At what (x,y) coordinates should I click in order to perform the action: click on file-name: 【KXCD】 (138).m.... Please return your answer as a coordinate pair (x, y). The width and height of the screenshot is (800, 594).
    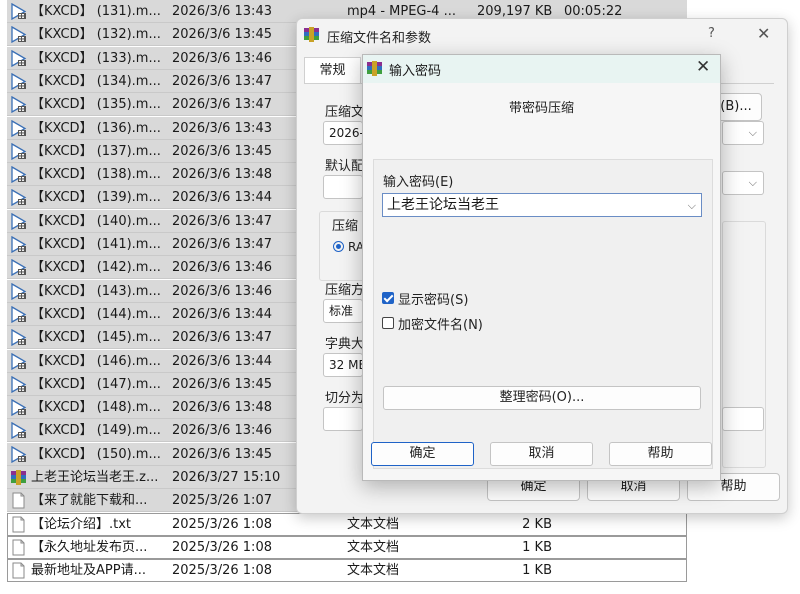
    Looking at the image, I should click on (96, 175).